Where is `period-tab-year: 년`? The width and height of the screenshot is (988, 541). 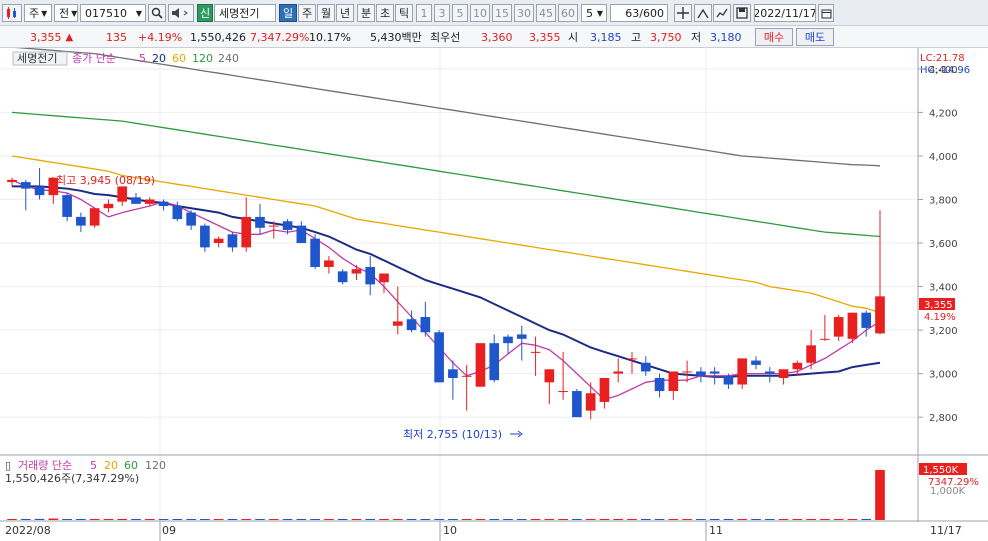 period-tab-year: 년 is located at coordinates (345, 13).